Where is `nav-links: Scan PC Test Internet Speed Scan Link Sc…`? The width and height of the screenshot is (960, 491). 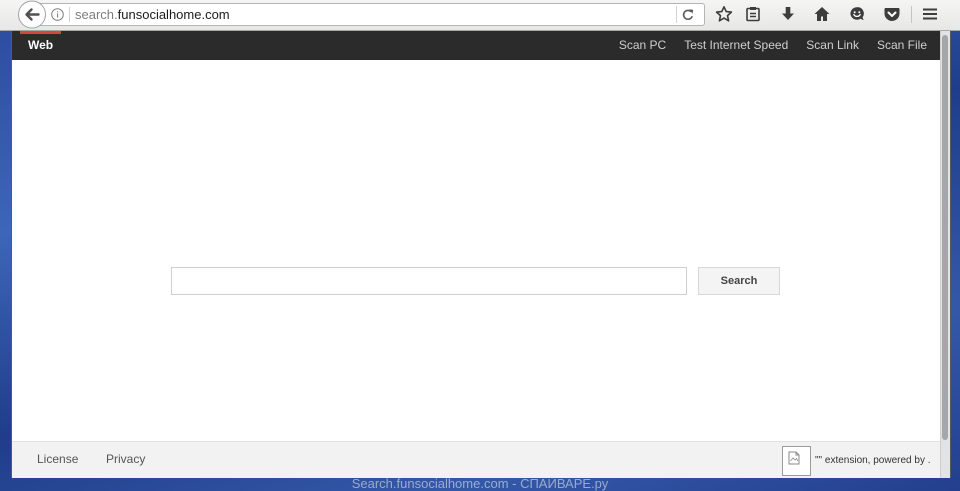 nav-links: Scan PC Test Internet Speed Scan Link Sc… is located at coordinates (469, 45).